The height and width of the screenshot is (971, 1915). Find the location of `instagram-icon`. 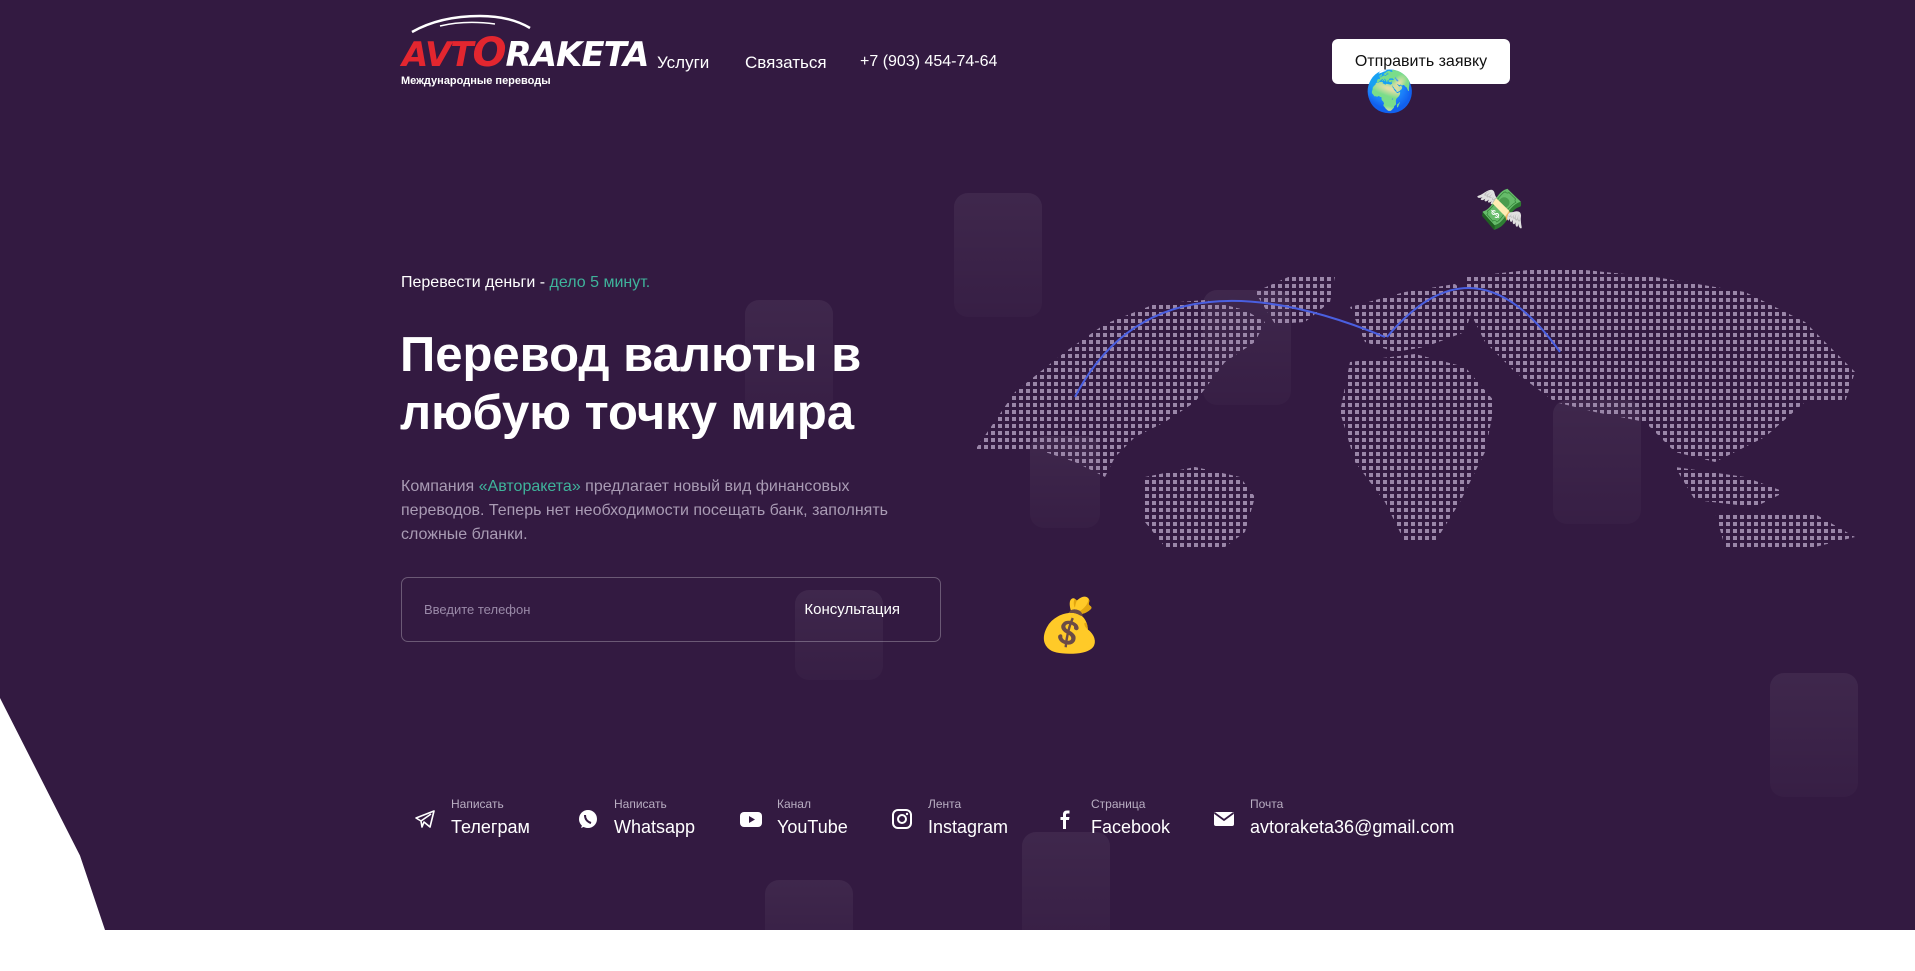

instagram-icon is located at coordinates (902, 819).